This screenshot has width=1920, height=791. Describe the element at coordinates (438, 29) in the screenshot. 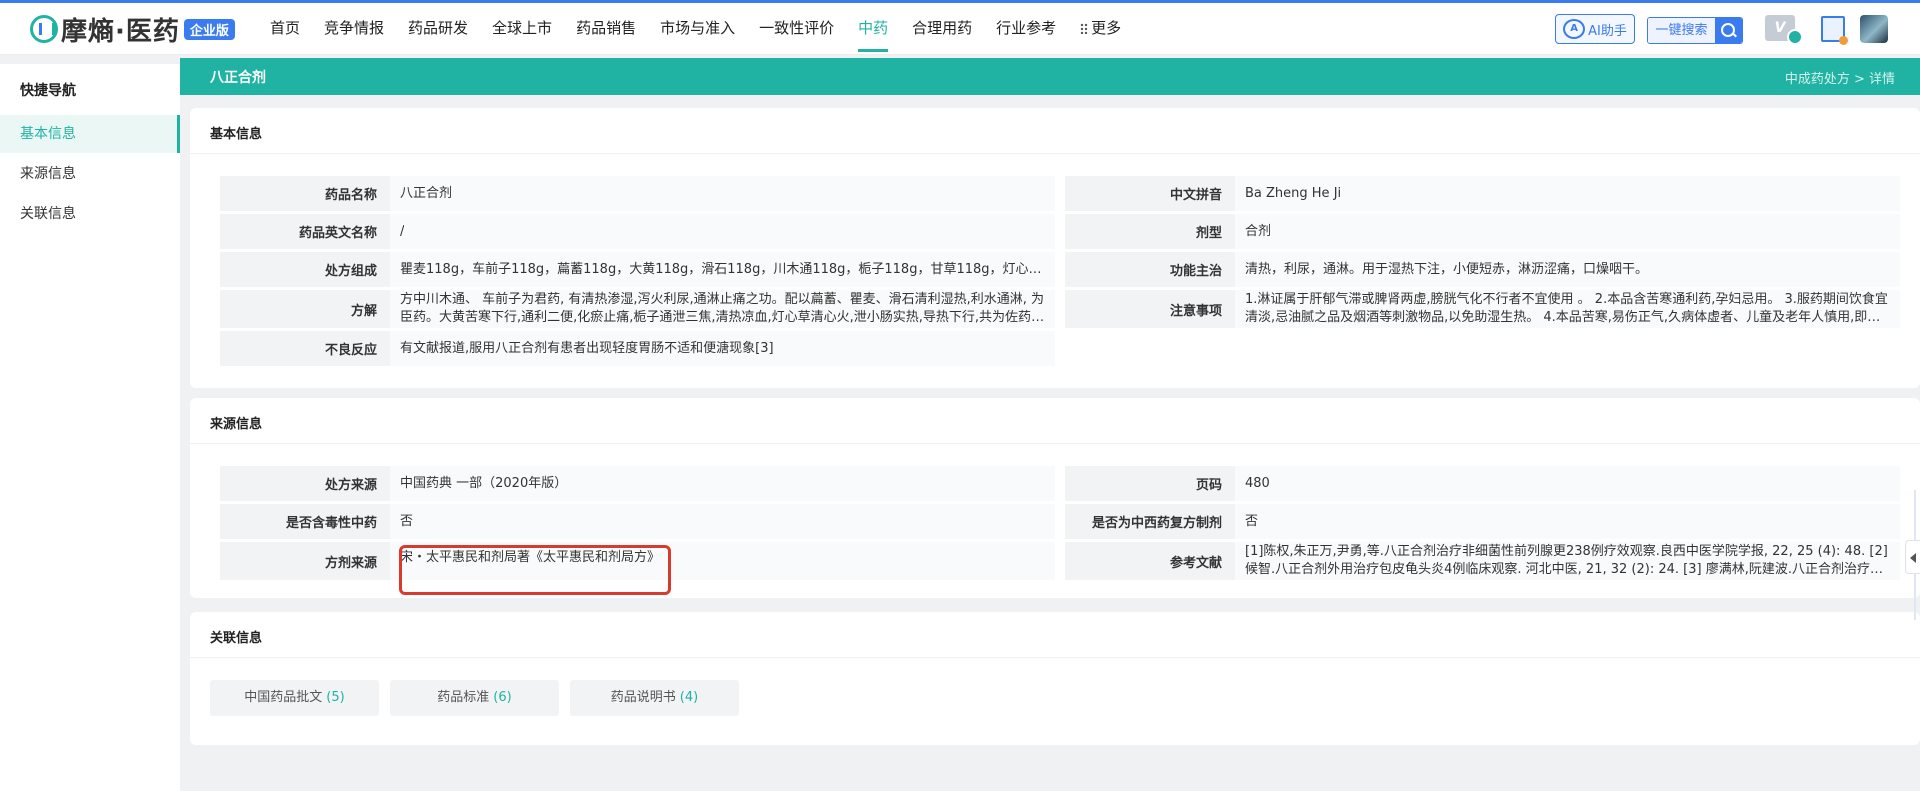

I see `nav-item-rnd: 药品研发` at that location.